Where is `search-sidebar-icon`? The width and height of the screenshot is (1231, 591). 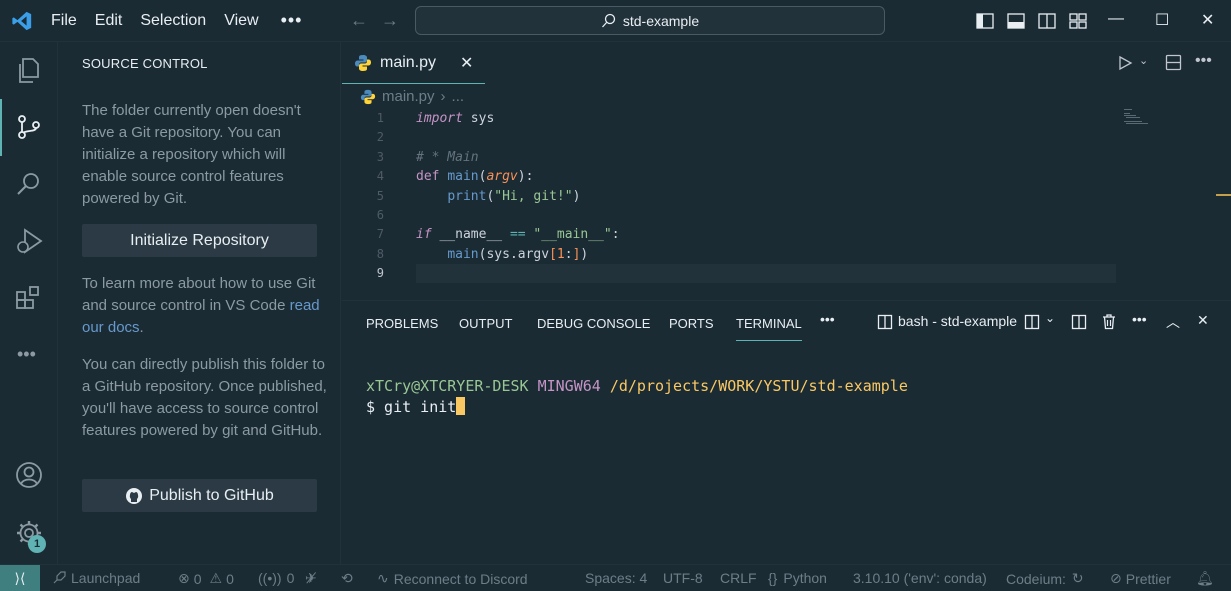
search-sidebar-icon is located at coordinates (29, 184).